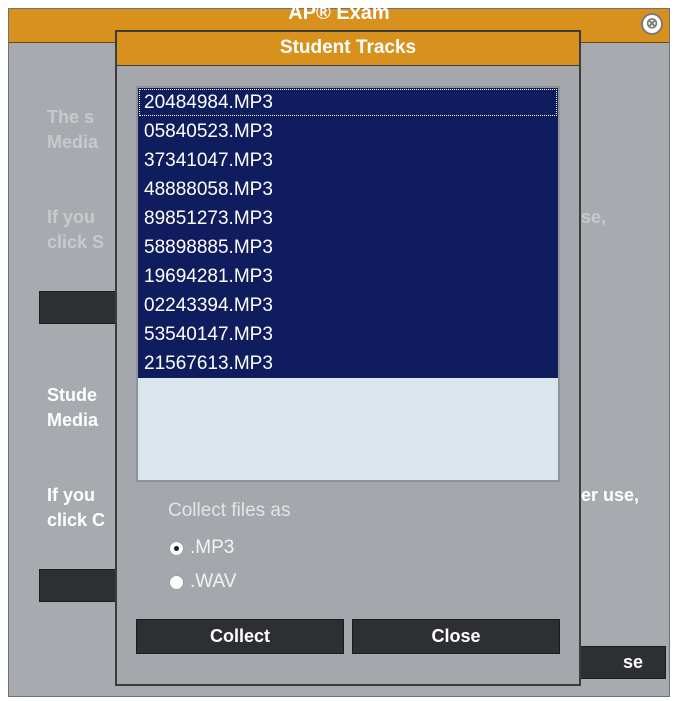 The width and height of the screenshot is (678, 701). Describe the element at coordinates (456, 636) in the screenshot. I see `close-button: Close` at that location.